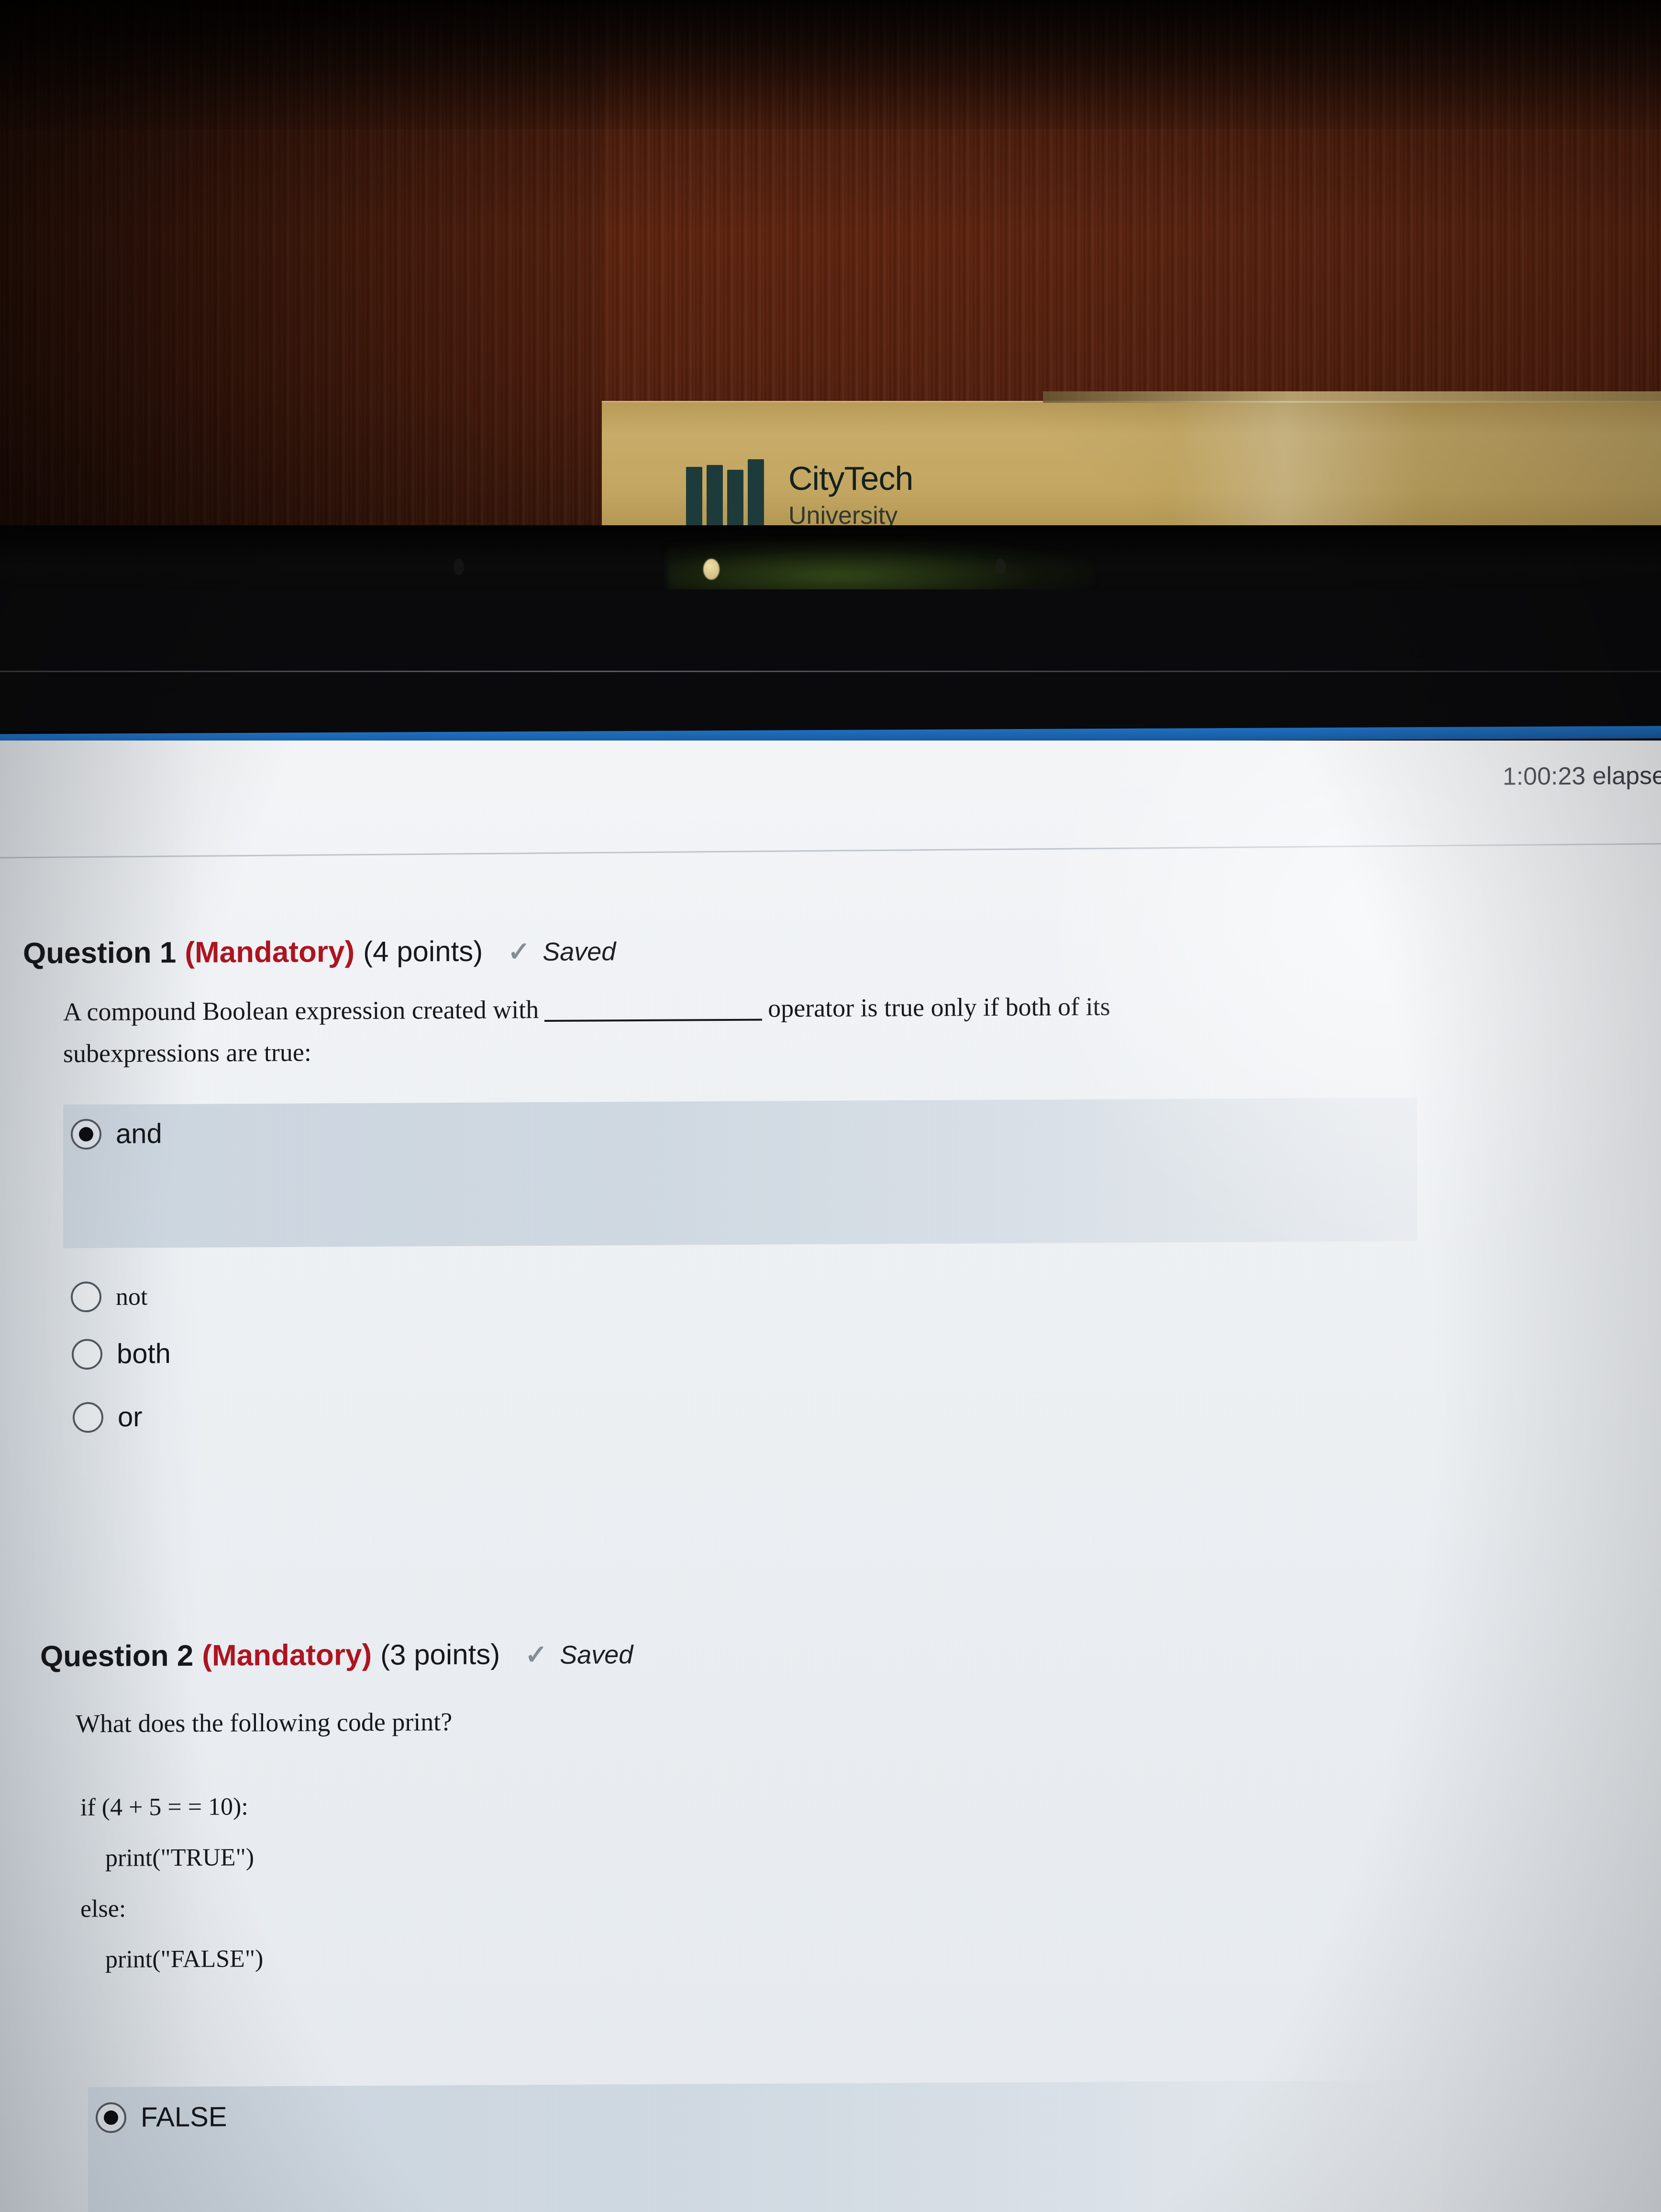  Describe the element at coordinates (164, 1807) in the screenshot. I see `question-2-code-line-1: if (4 + 5 = = 10):` at that location.